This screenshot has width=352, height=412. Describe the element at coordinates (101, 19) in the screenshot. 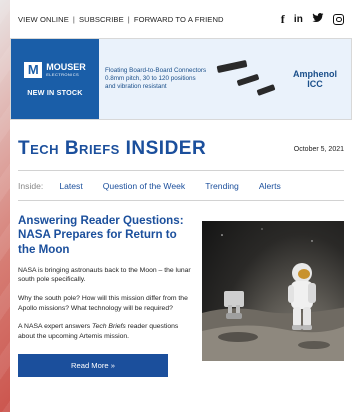

I see `subscribe-link: SUBSCRIBE` at that location.